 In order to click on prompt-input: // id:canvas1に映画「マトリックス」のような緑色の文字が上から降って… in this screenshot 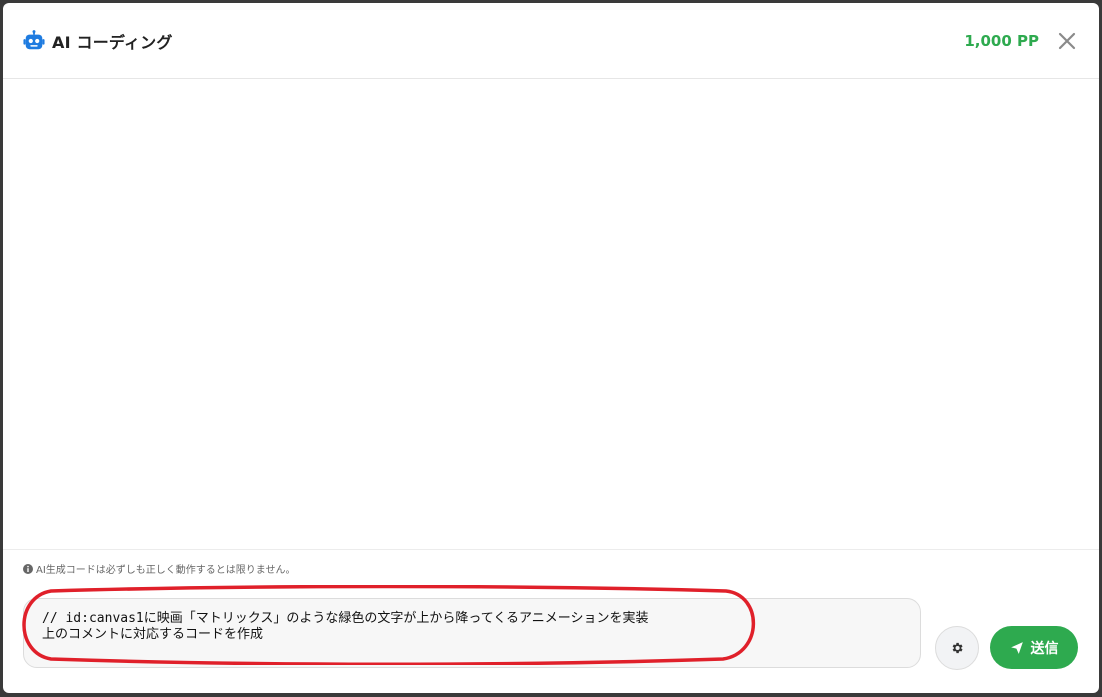, I will do `click(472, 633)`.